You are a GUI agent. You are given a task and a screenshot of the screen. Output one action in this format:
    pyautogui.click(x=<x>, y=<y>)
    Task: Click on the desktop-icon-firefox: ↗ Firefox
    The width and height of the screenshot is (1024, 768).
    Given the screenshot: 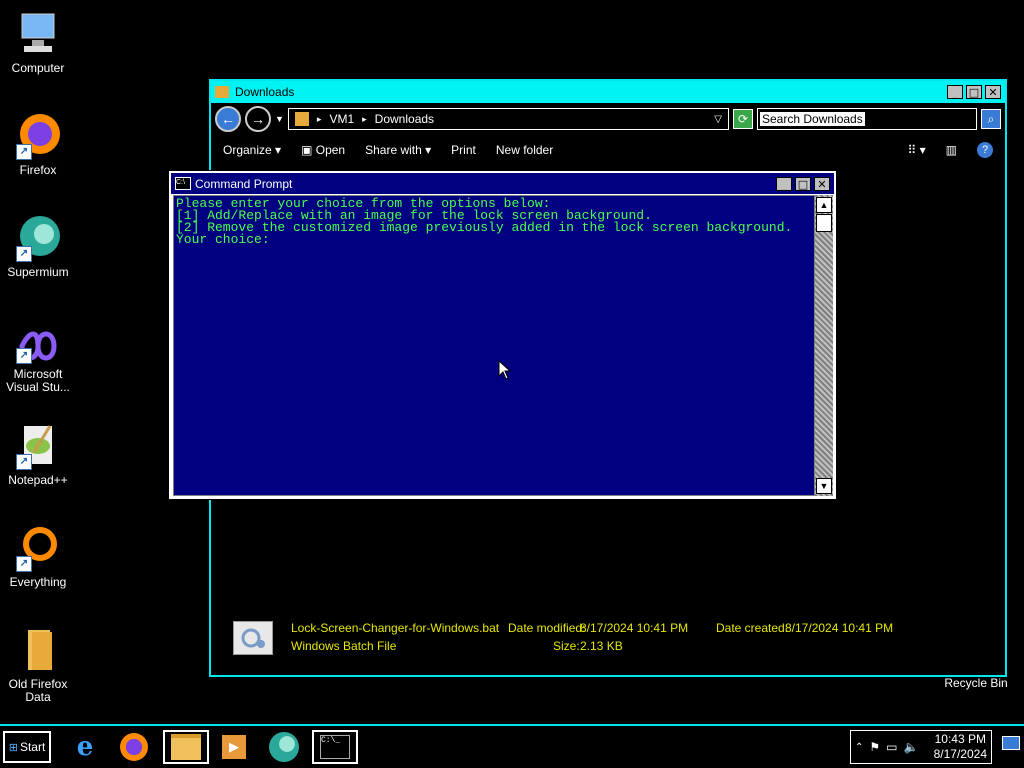 What is the action you would take?
    pyautogui.click(x=38, y=144)
    